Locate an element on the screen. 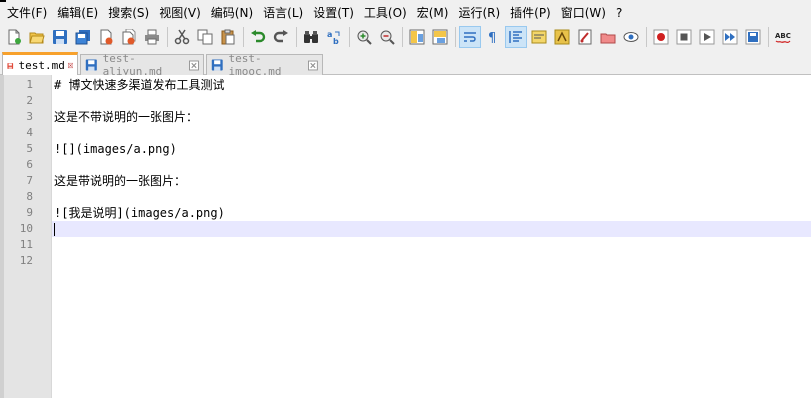  sync-vertical-icon is located at coordinates (417, 37).